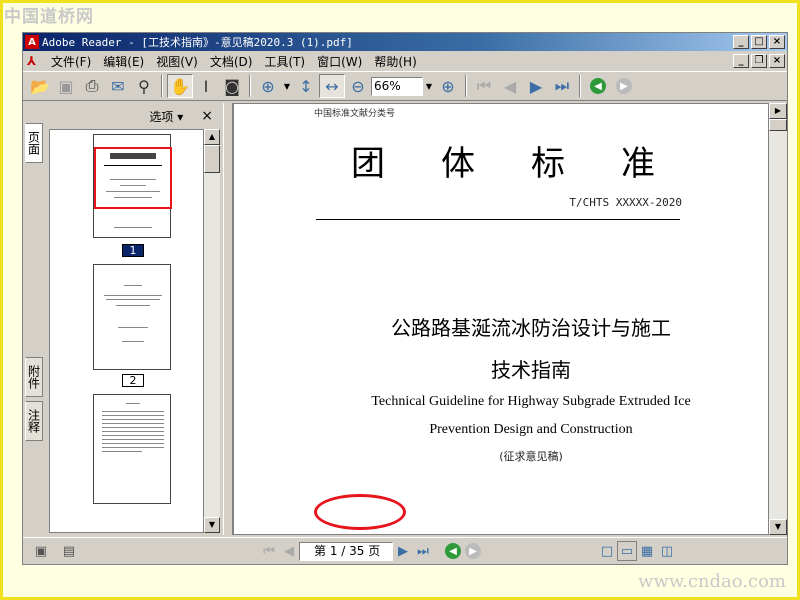 This screenshot has height=600, width=800. Describe the element at coordinates (510, 86) in the screenshot. I see `prev-page-icon: ◀` at that location.